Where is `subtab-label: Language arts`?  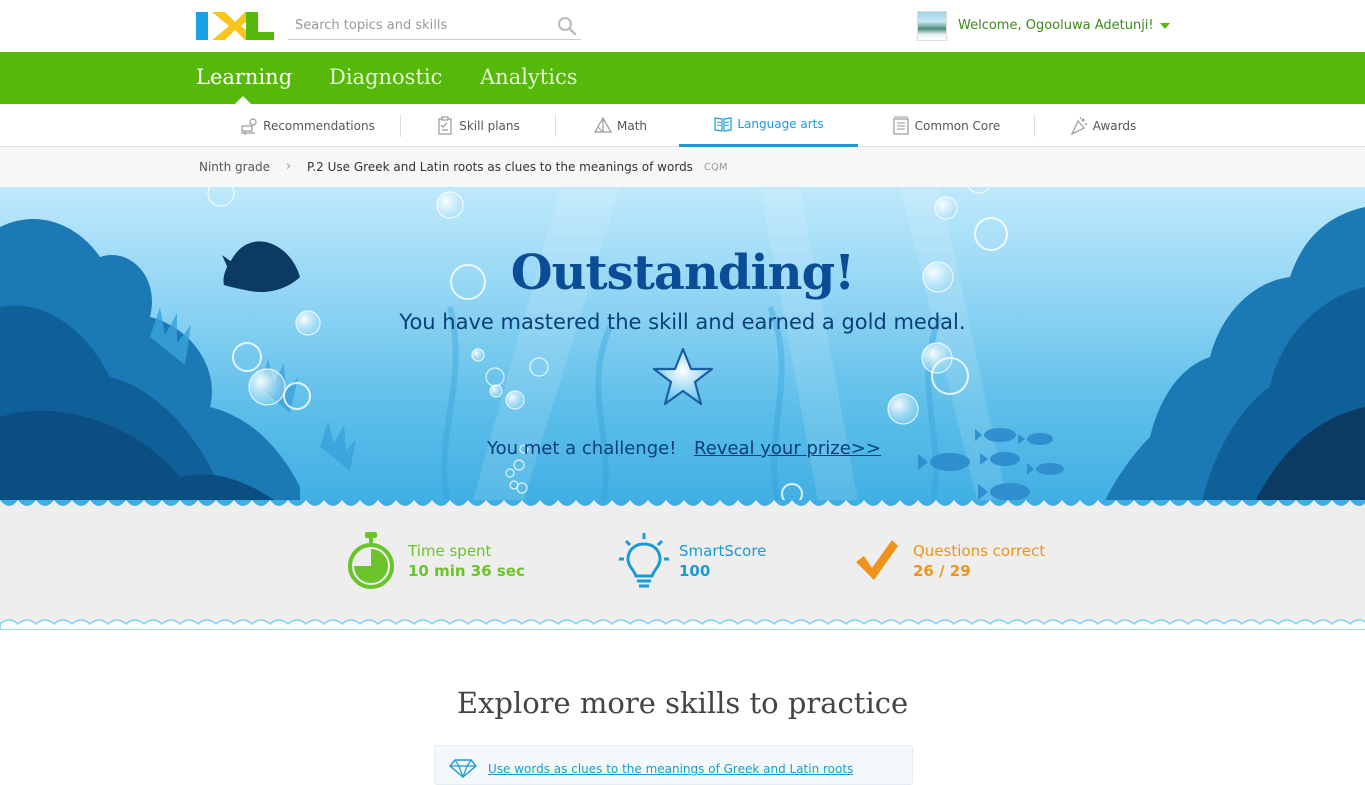 subtab-label: Language arts is located at coordinates (780, 124).